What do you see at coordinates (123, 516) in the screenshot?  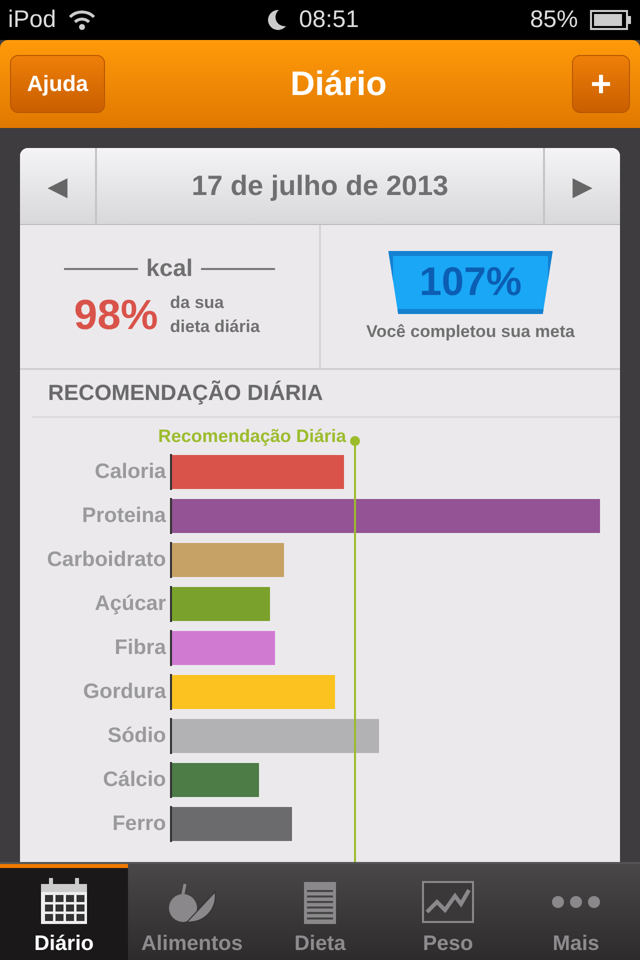 I see `nutrient-label: Proteina` at bounding box center [123, 516].